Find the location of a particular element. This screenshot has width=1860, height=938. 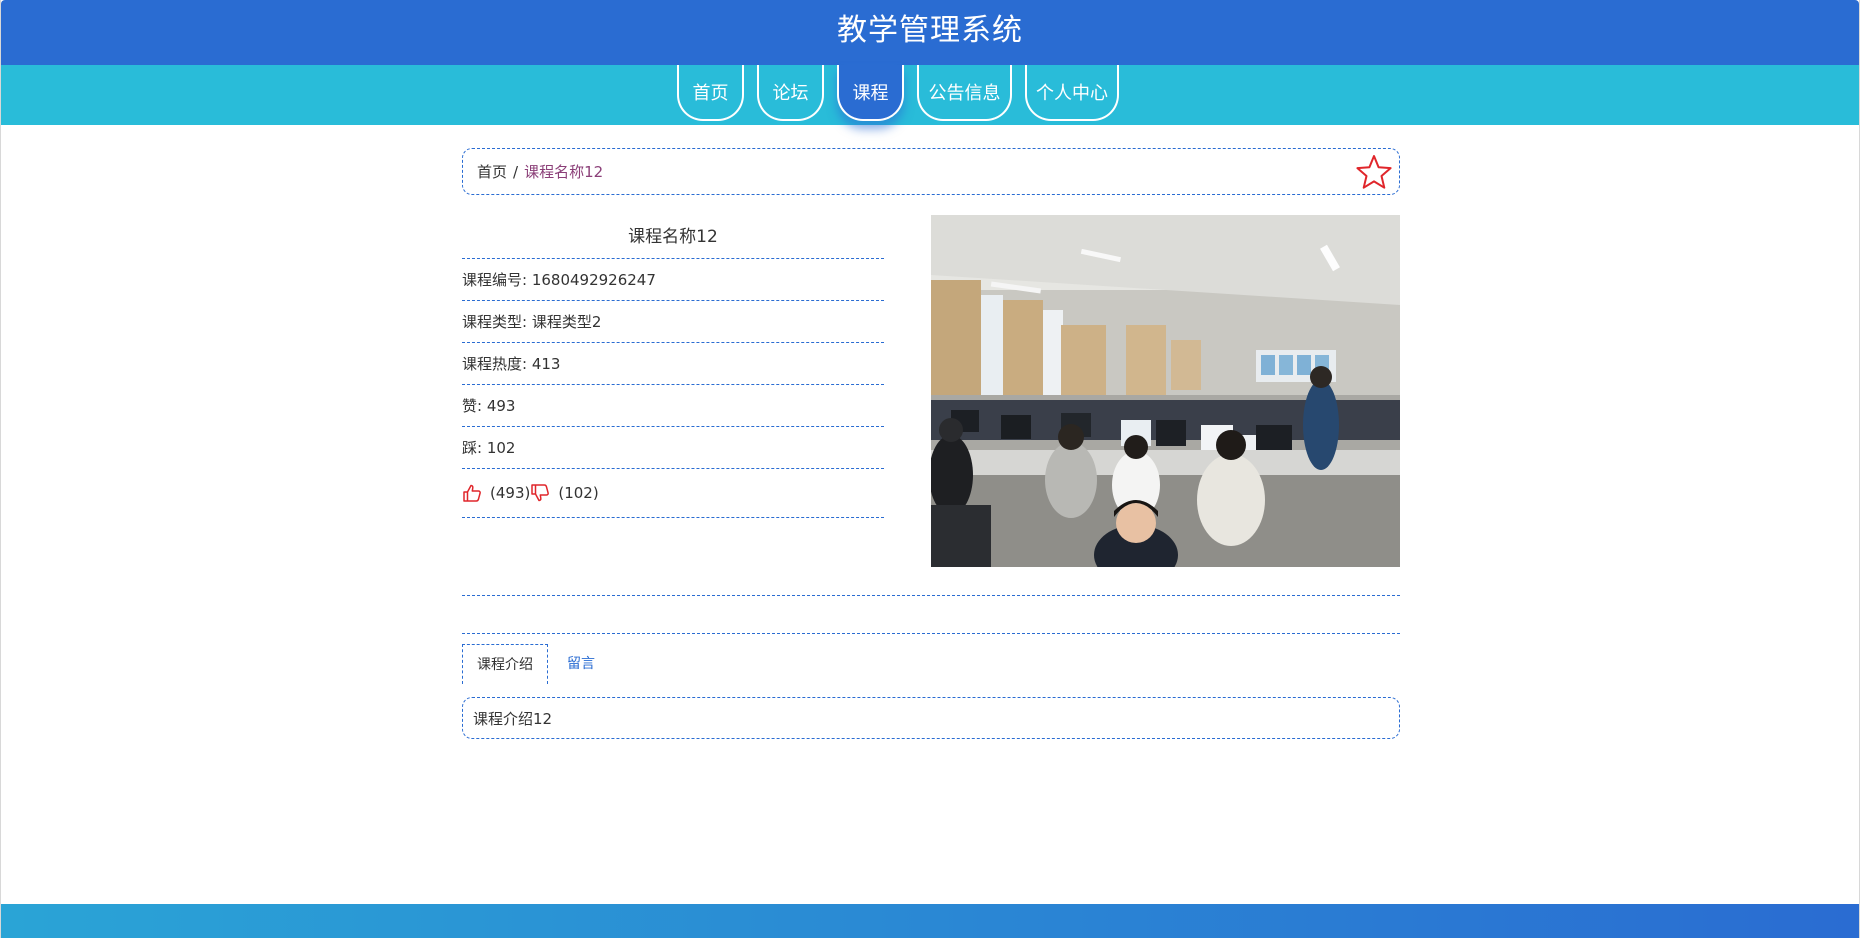

nav-item-courses: 课程 is located at coordinates (870, 93).